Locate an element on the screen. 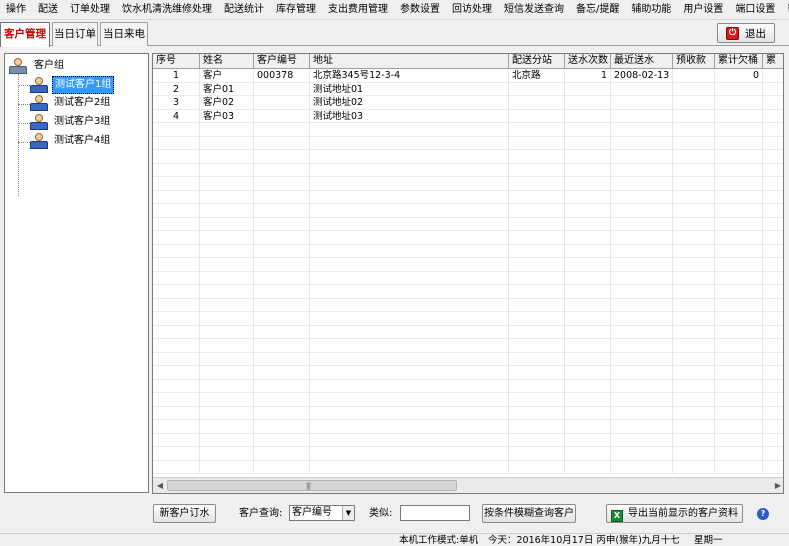 This screenshot has height=546, width=789. weekday-status: 星期一 is located at coordinates (708, 540).